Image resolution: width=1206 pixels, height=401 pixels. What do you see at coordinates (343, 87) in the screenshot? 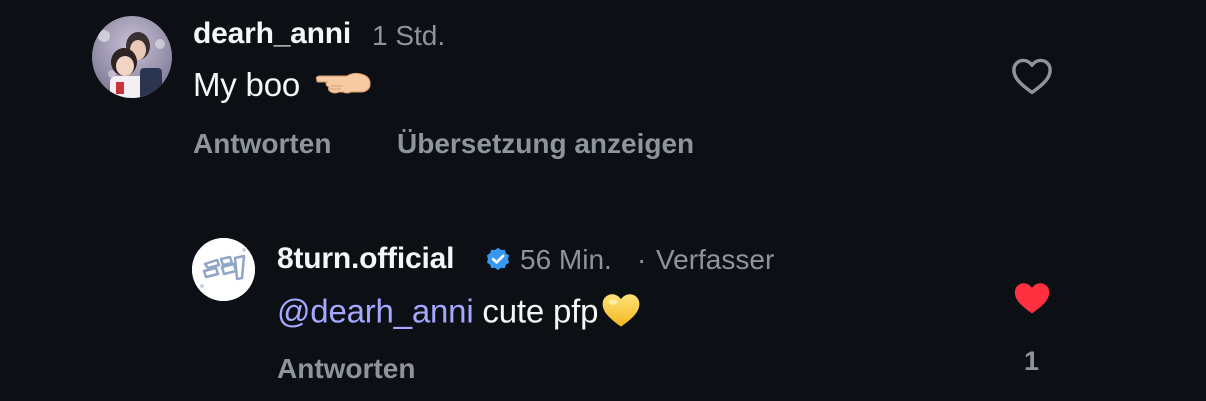
I see `backhand-pointing-left-emoji-icon` at bounding box center [343, 87].